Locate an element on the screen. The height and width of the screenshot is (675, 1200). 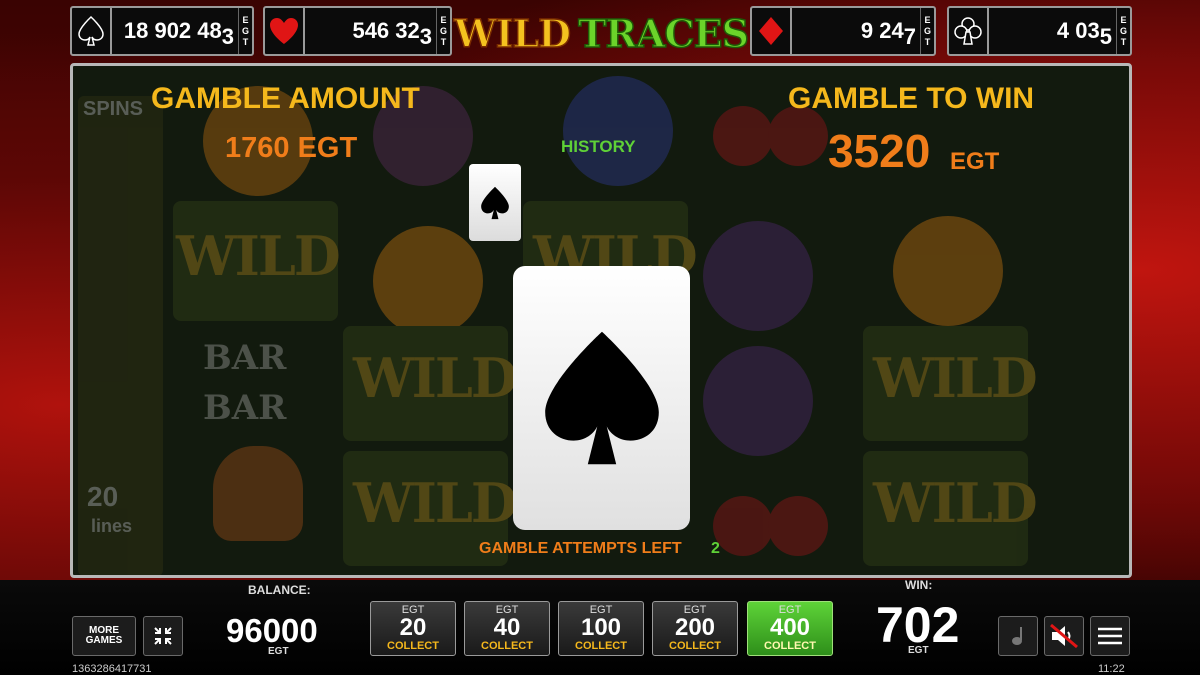
win-label: WIN: is located at coordinates (919, 585).